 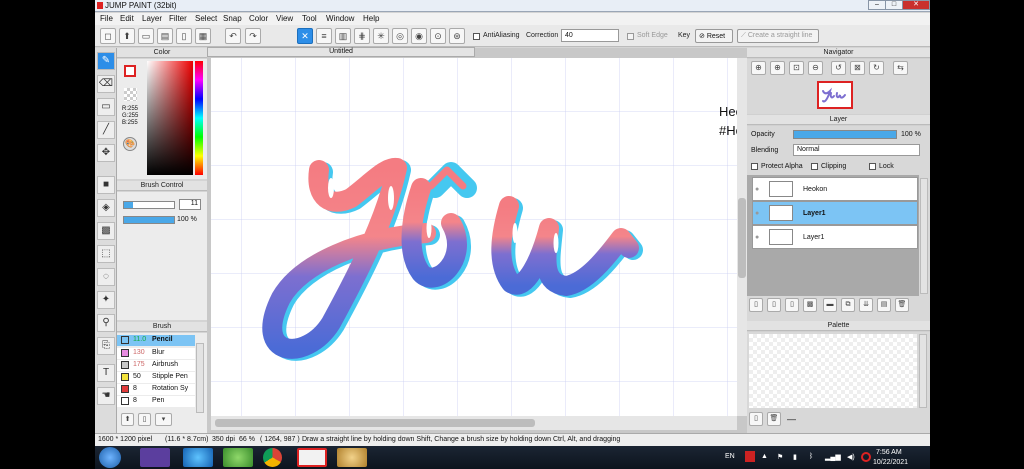 What do you see at coordinates (106, 185) in the screenshot?
I see `fill-rect-icon: ■` at bounding box center [106, 185].